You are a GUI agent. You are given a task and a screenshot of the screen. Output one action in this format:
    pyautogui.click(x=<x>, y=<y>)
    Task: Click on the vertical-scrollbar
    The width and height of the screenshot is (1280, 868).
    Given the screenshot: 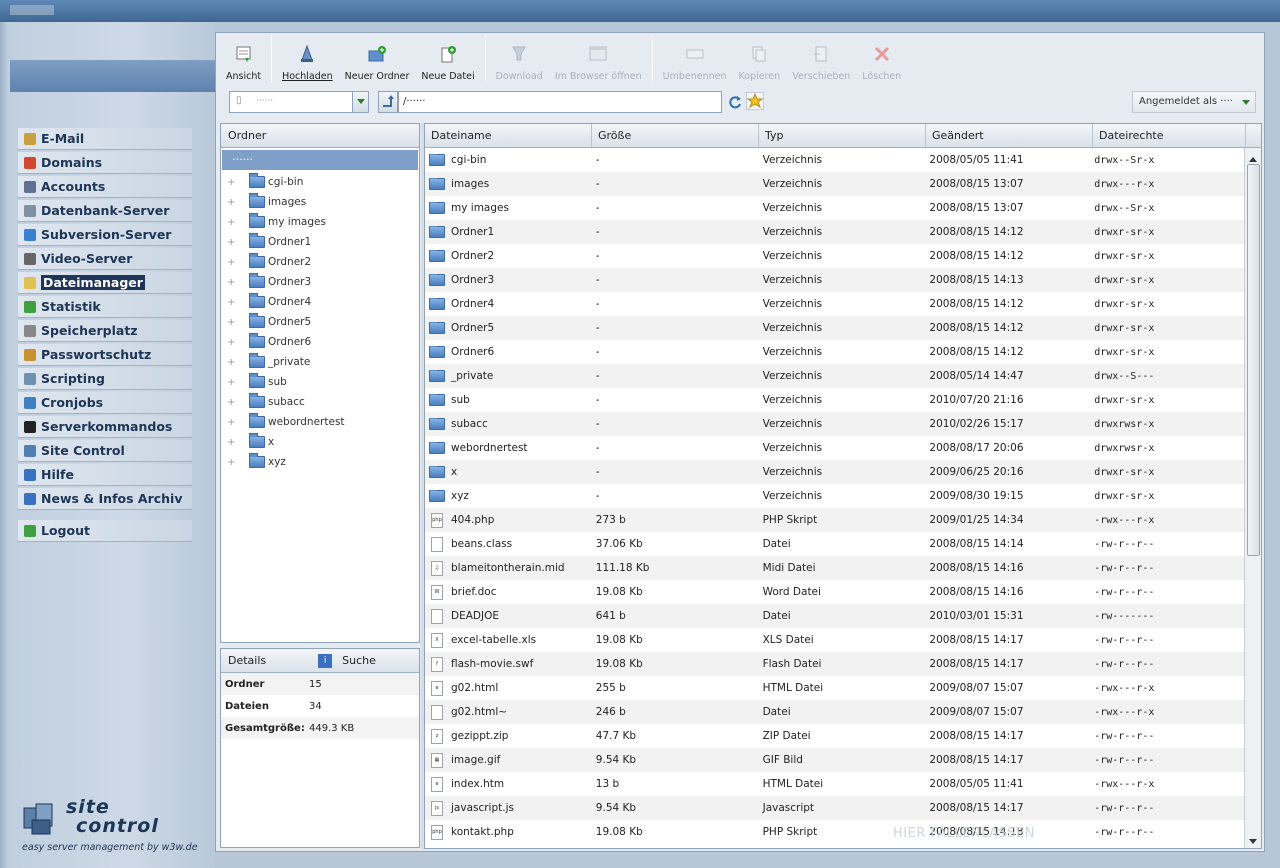 What is the action you would take?
    pyautogui.click(x=1252, y=498)
    